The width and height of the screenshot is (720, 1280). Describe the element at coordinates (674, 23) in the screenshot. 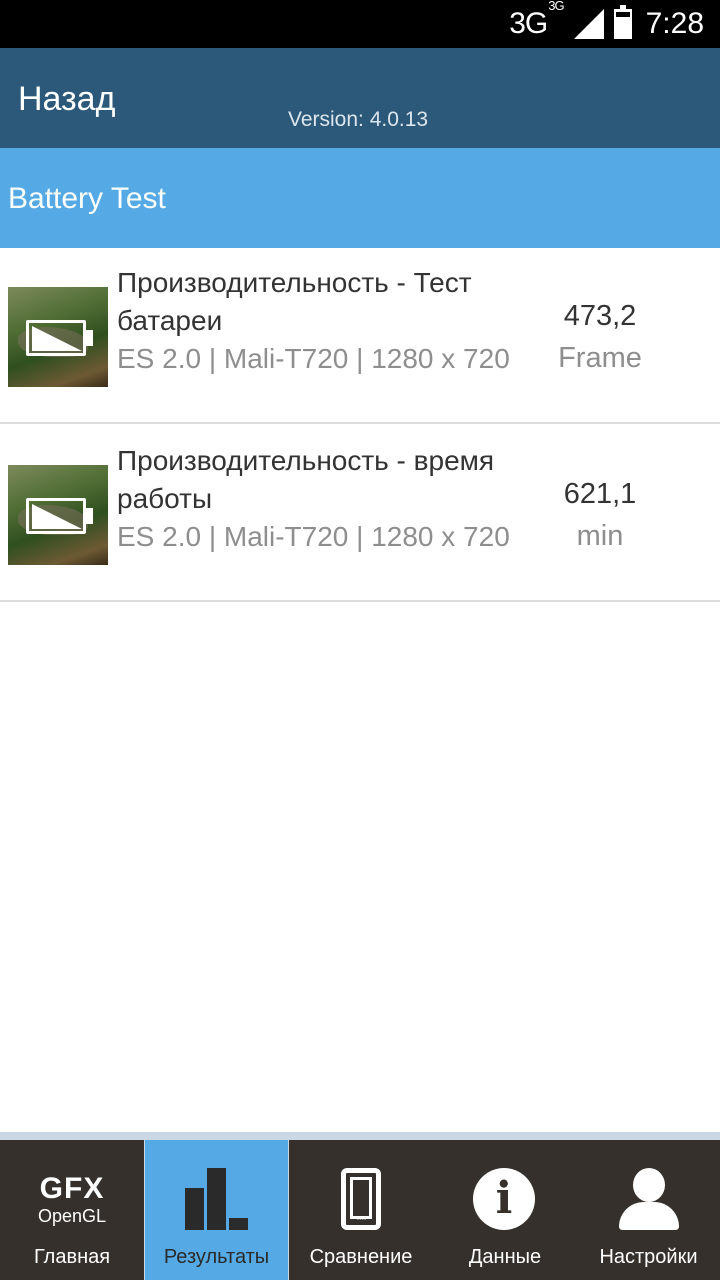

I see `clock: 7:28` at that location.